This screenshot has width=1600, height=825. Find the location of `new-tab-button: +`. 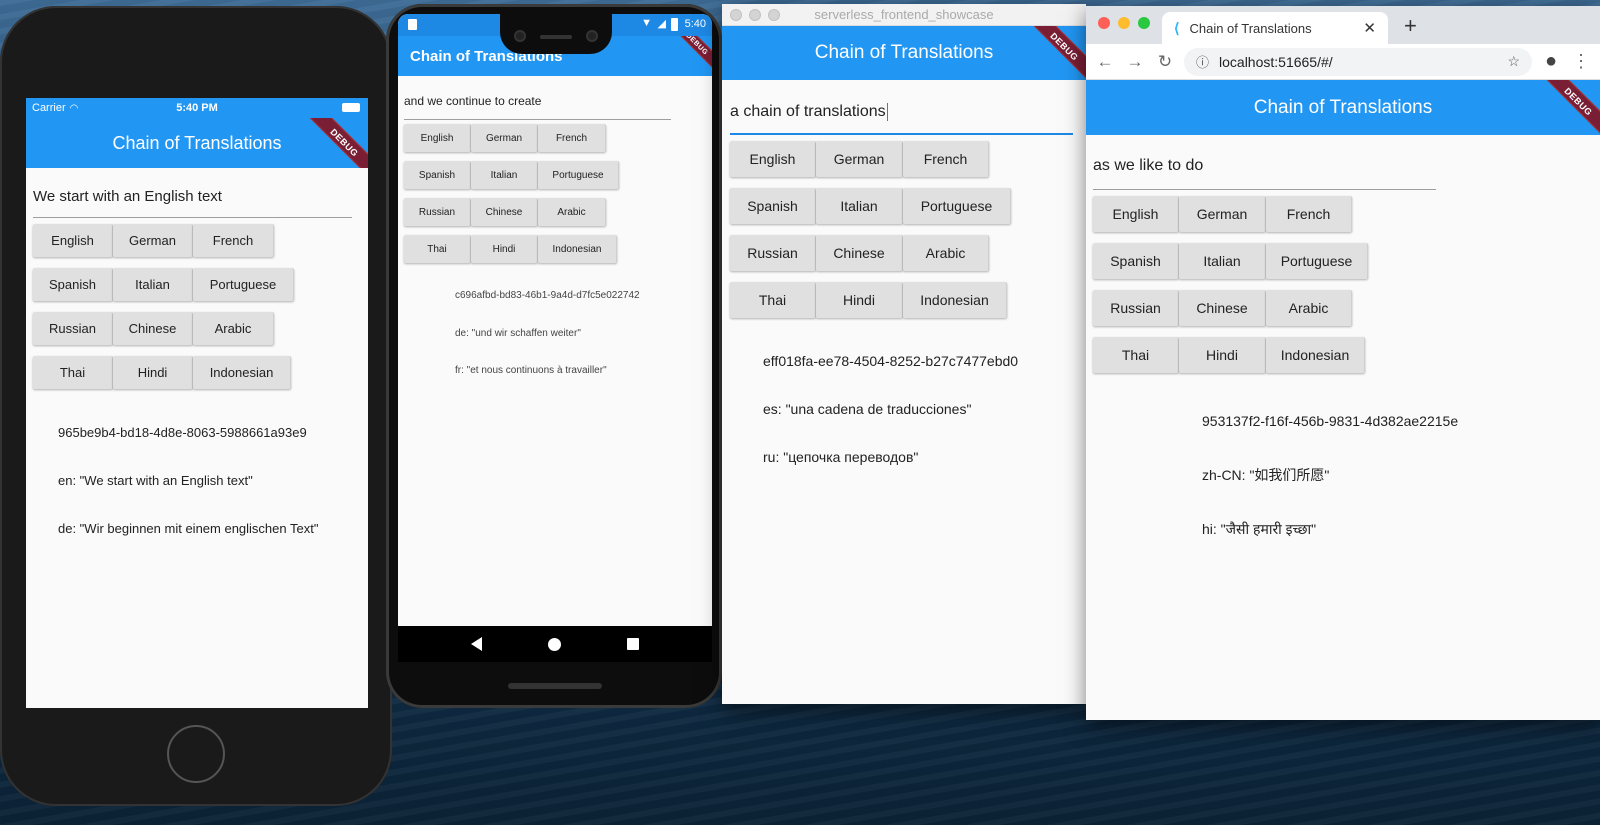

new-tab-button: + is located at coordinates (1410, 26).